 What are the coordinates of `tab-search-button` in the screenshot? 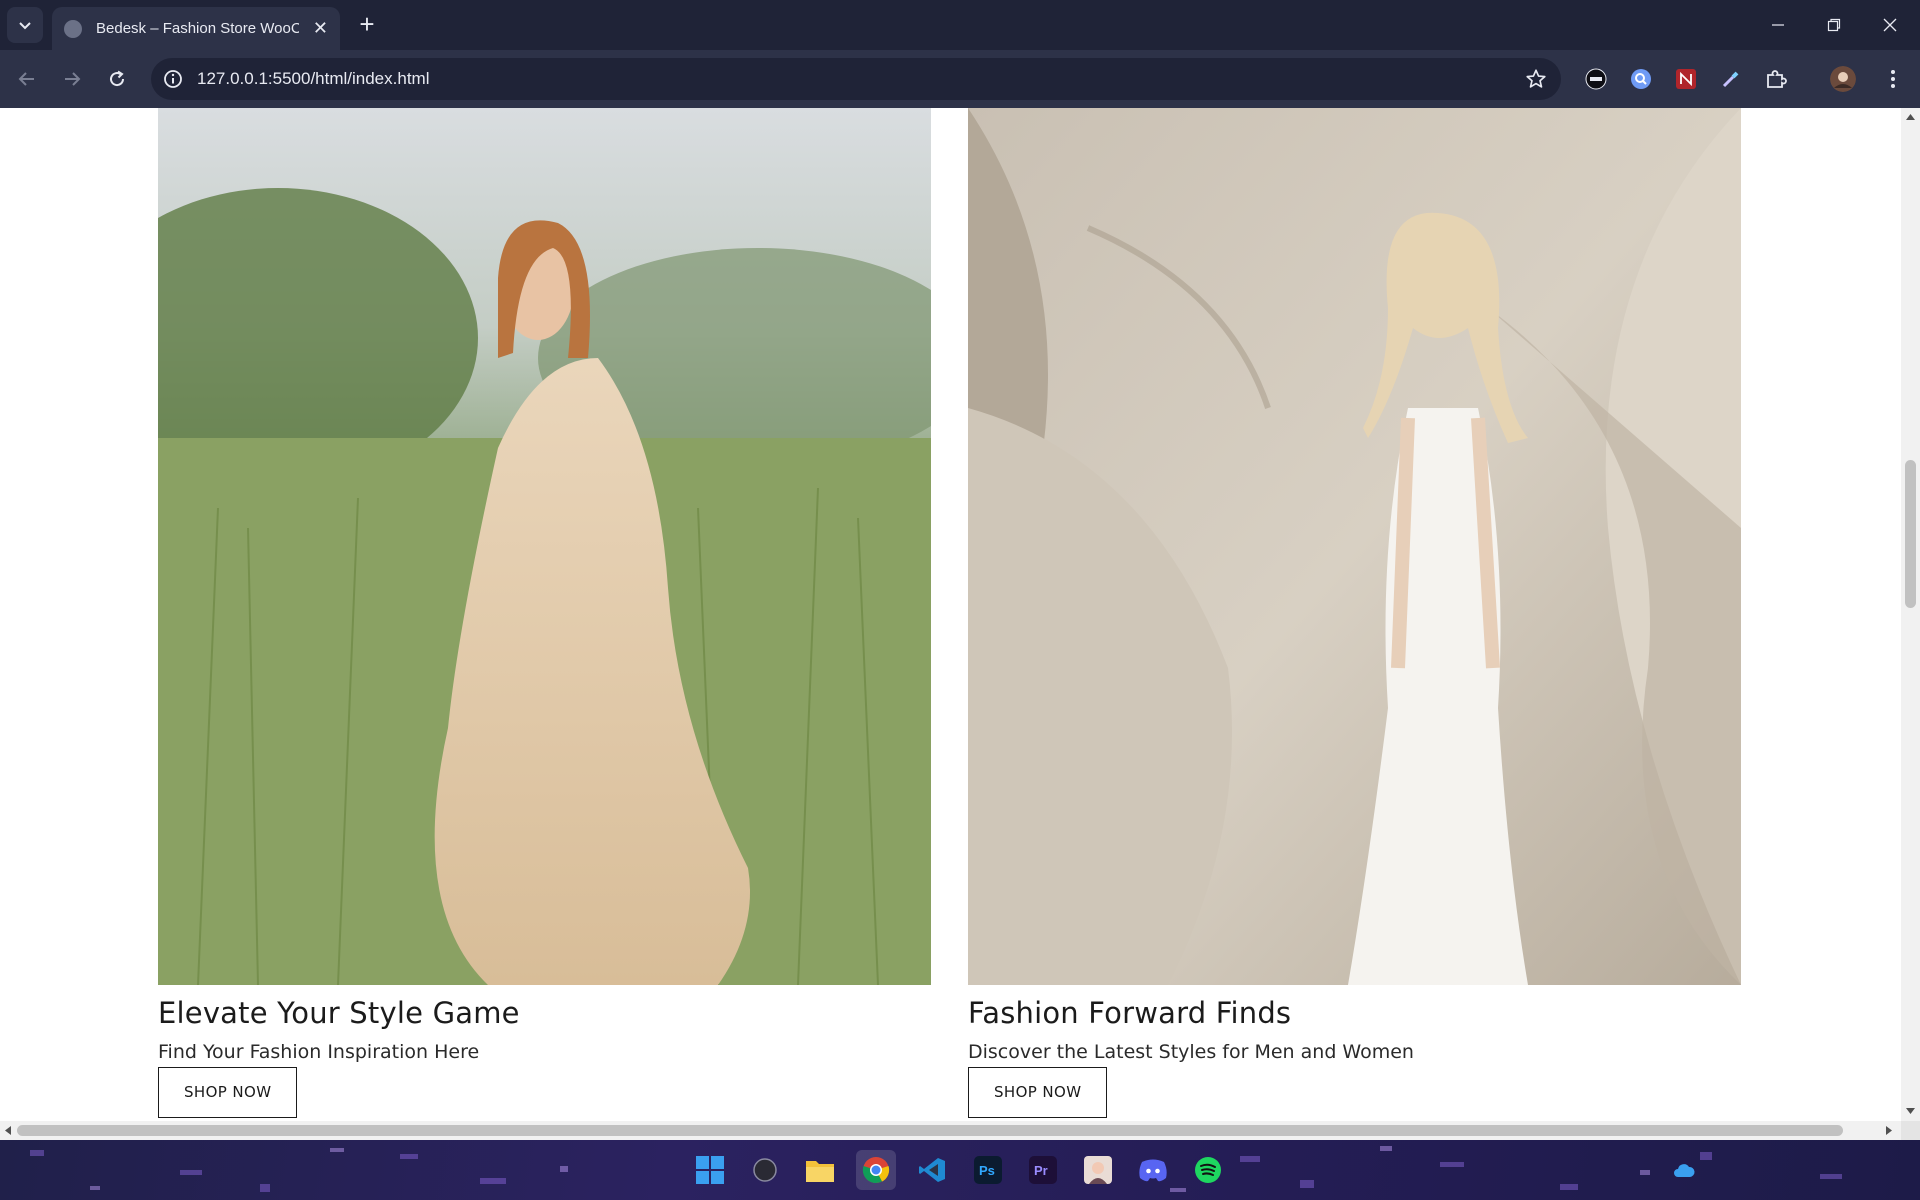 It's located at (25, 25).